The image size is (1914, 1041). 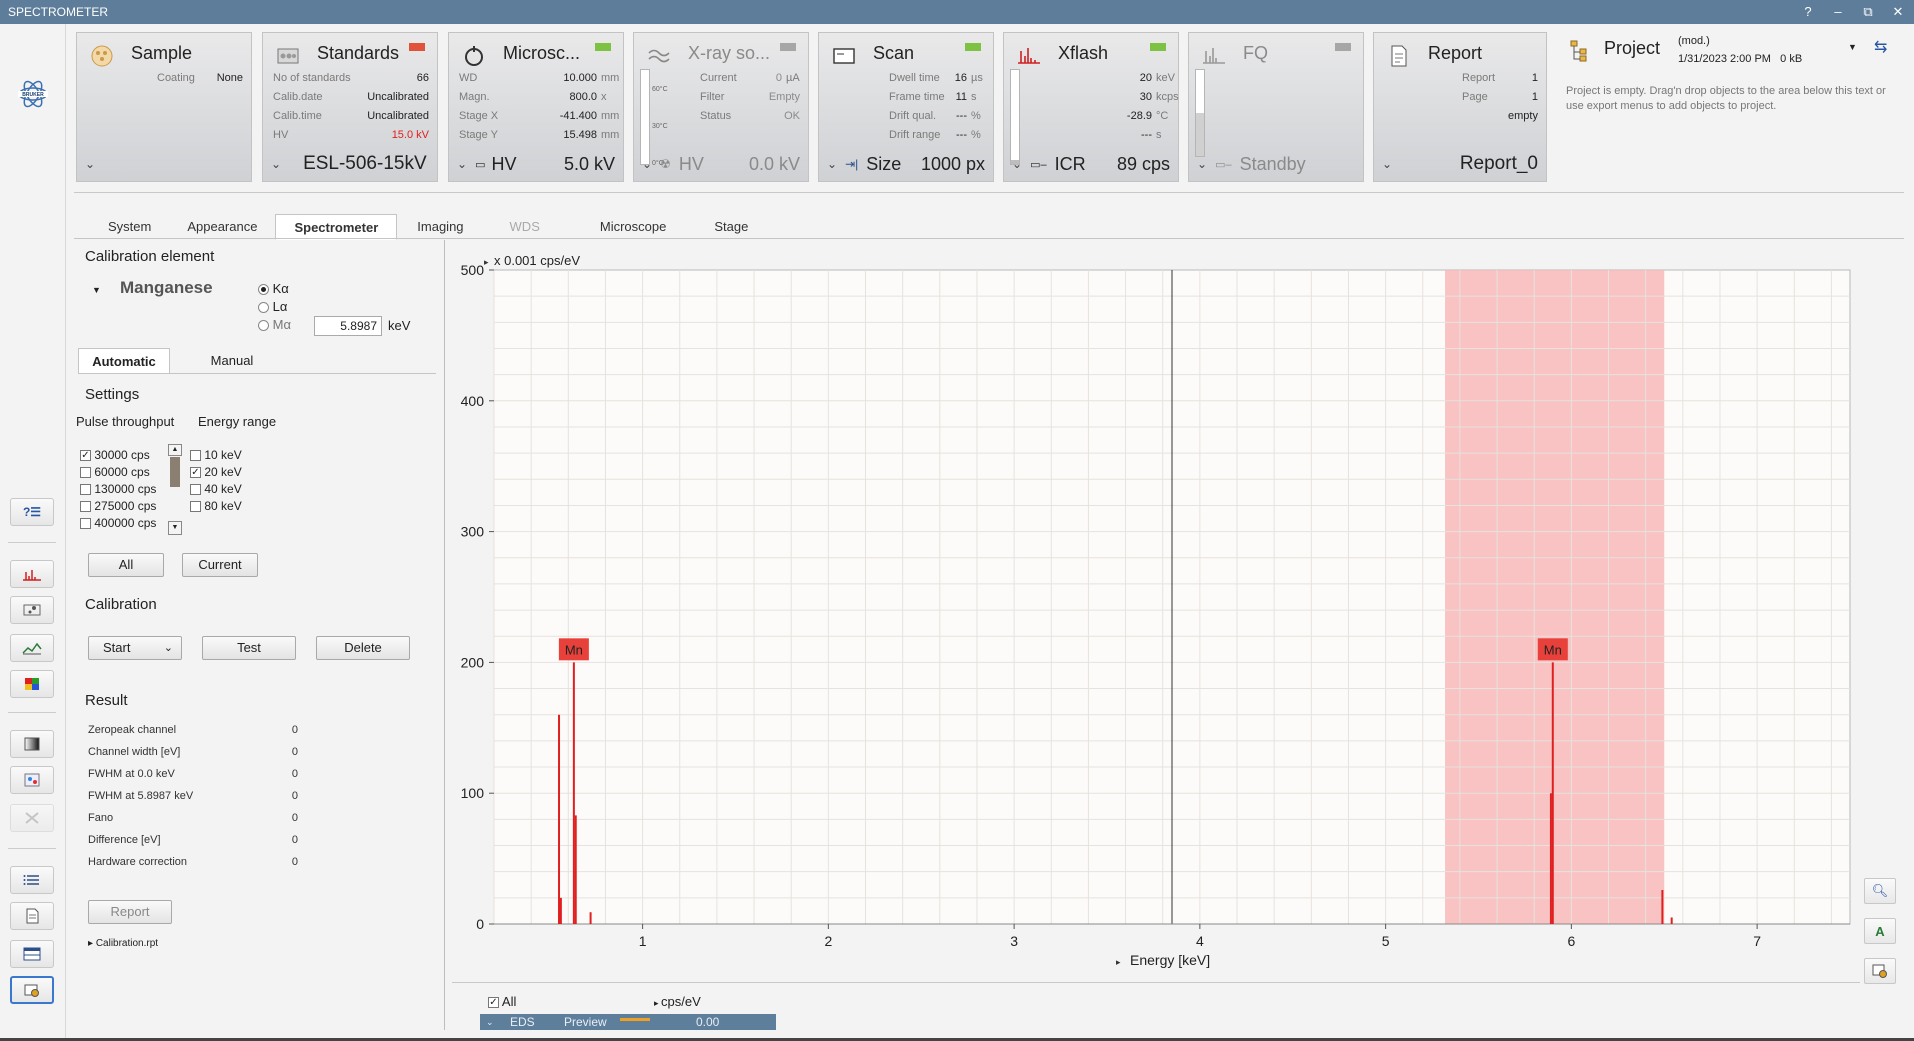 I want to click on image-button, so click(x=32, y=744).